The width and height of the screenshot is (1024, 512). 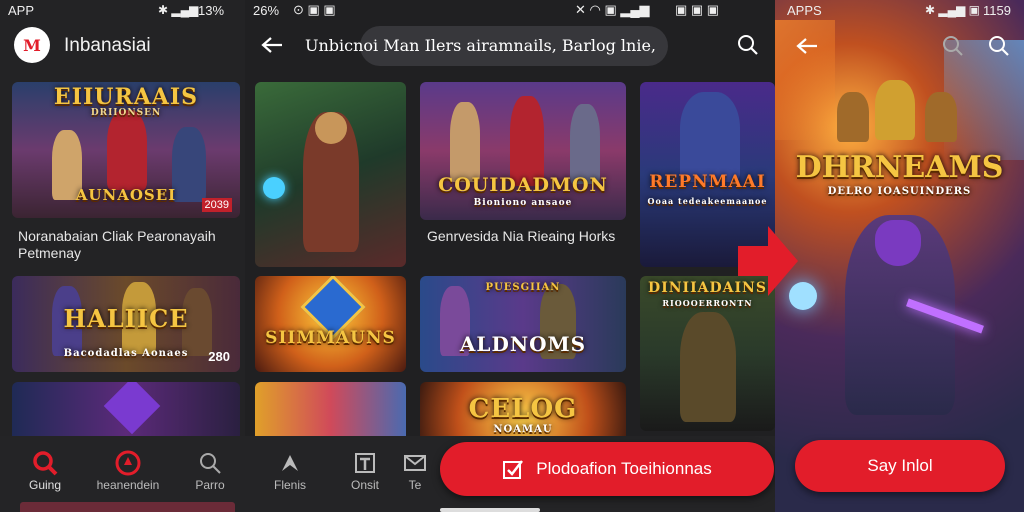 I want to click on primary-action-button: Plodoafion Toeihionnas, so click(x=607, y=469).